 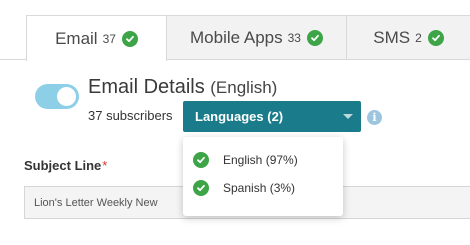 What do you see at coordinates (63, 165) in the screenshot?
I see `subject-line-label-text: Subject Line` at bounding box center [63, 165].